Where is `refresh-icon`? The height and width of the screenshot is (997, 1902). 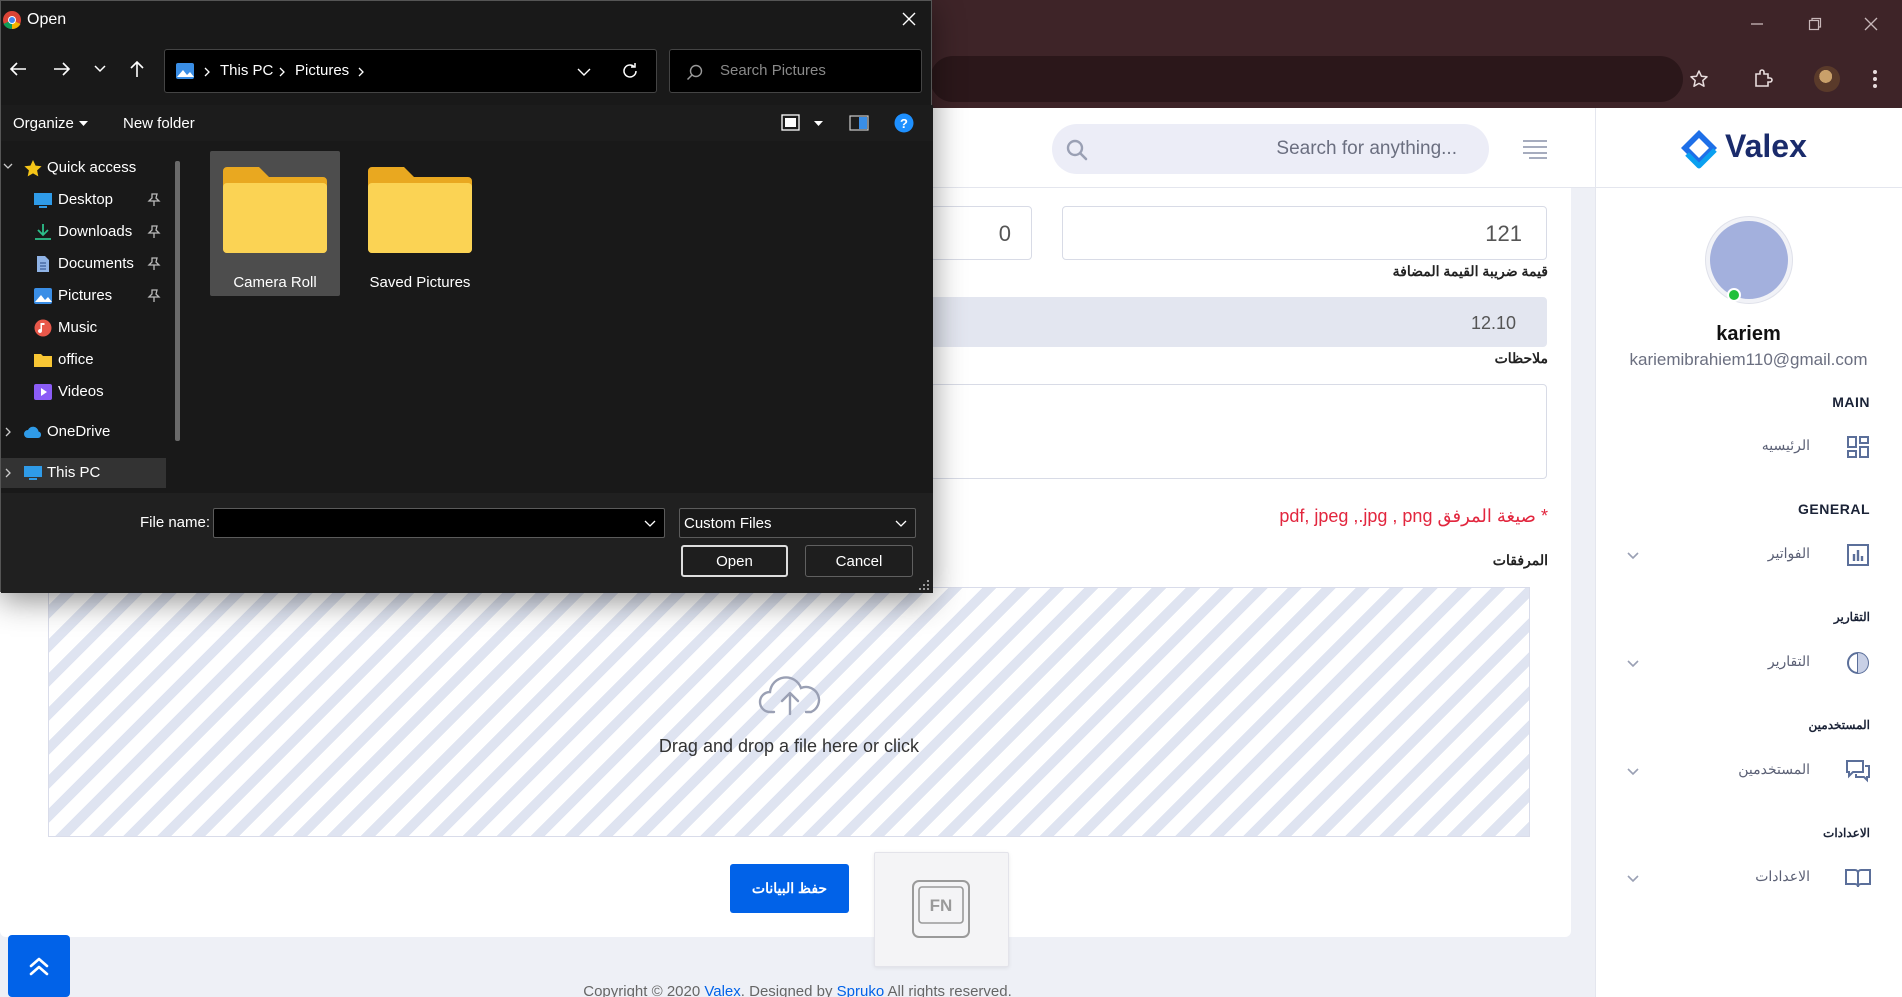 refresh-icon is located at coordinates (630, 71).